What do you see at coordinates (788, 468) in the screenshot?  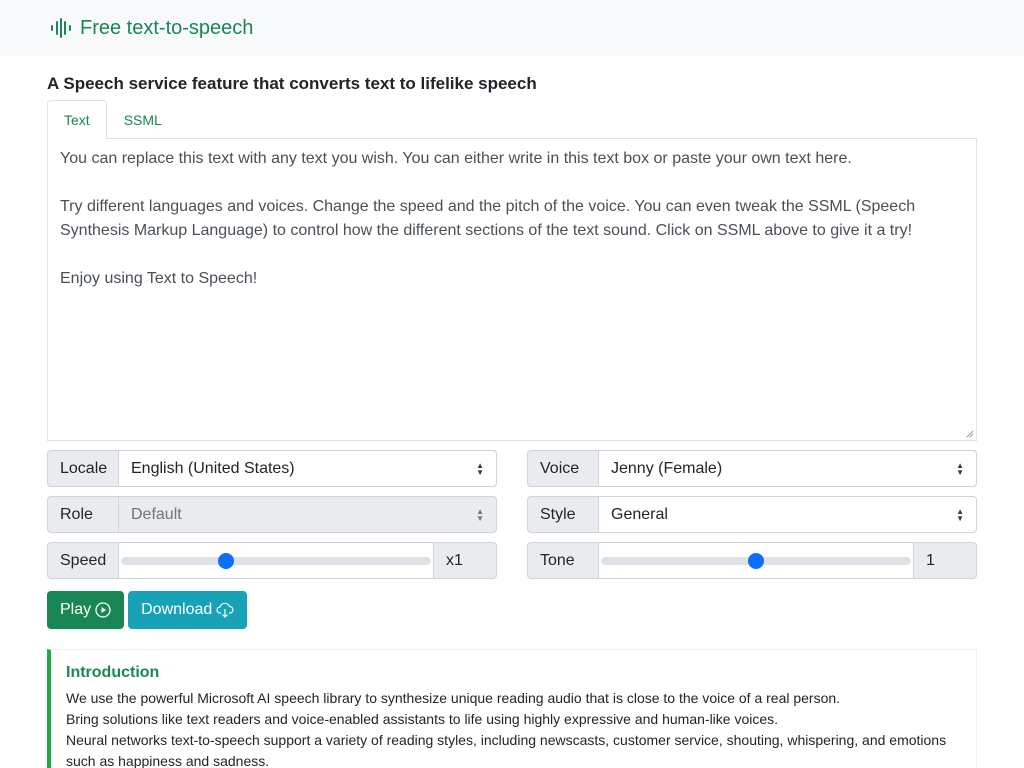 I see `voice-select: Jenny (Female) ▲ ▼` at bounding box center [788, 468].